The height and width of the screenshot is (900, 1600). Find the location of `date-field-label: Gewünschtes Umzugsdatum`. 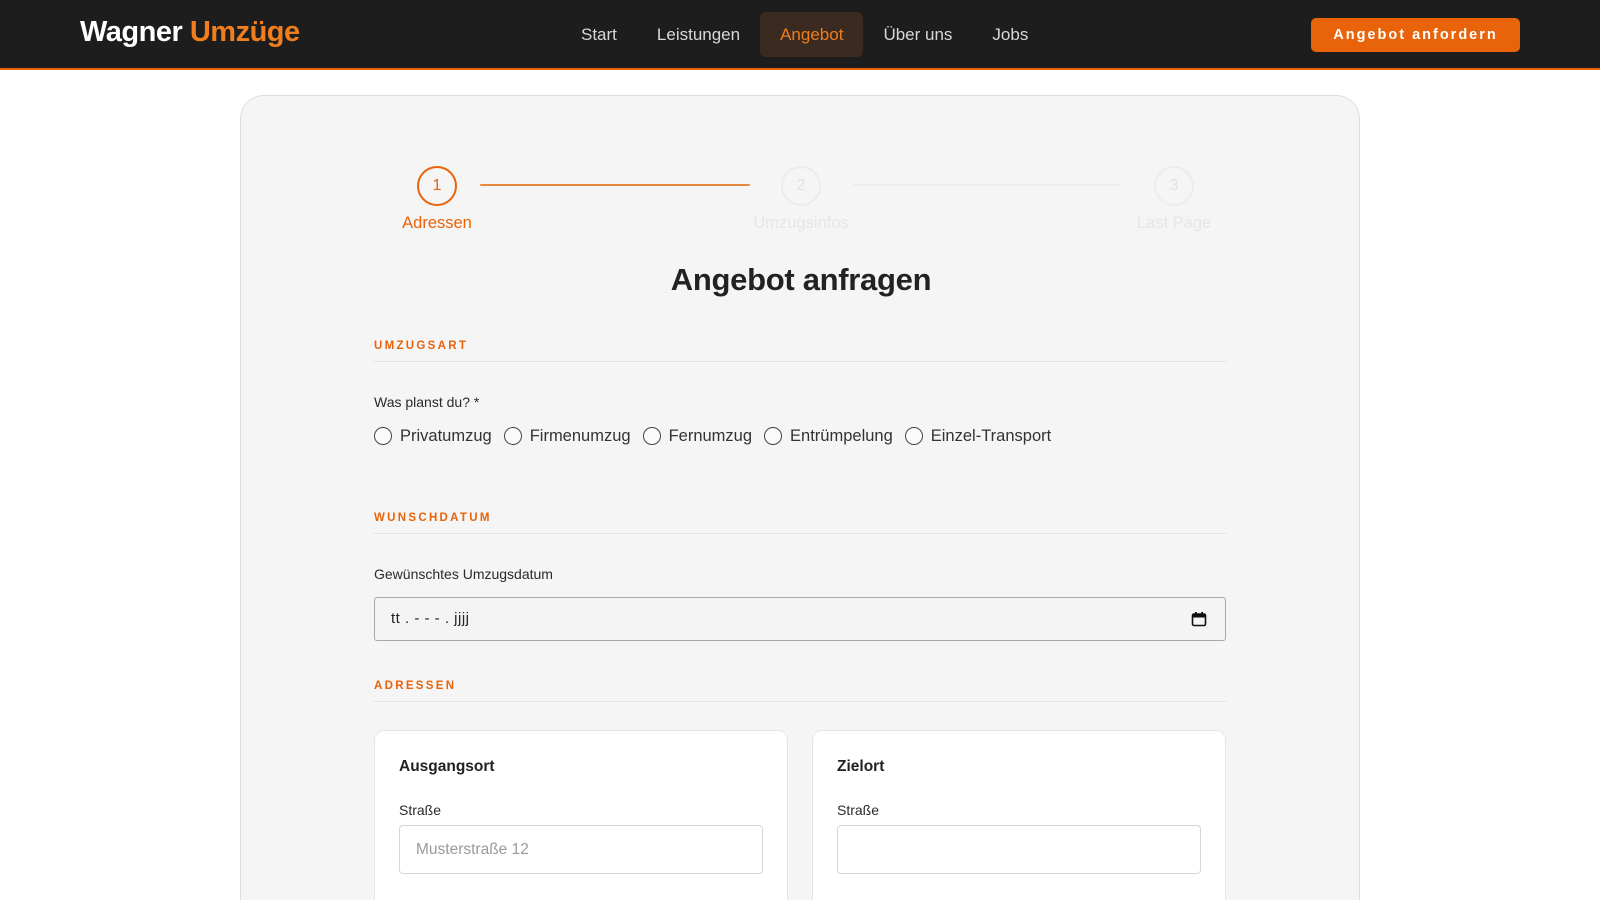

date-field-label: Gewünschtes Umzugsdatum is located at coordinates (463, 574).